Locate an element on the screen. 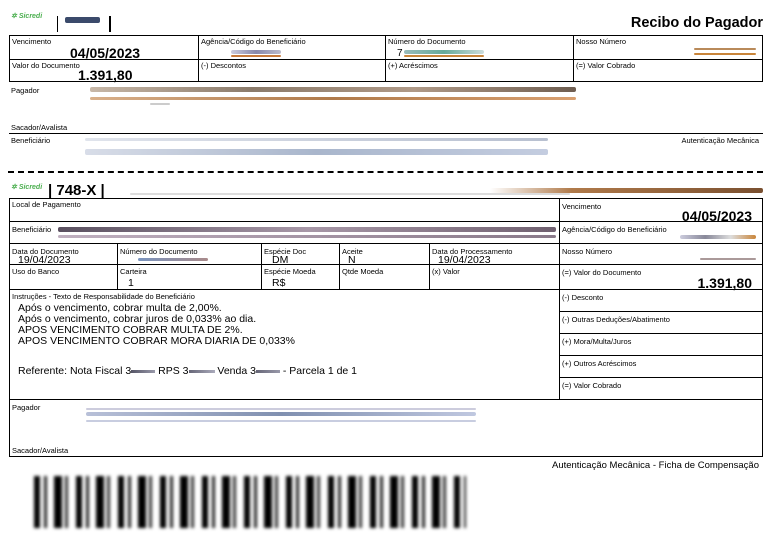 Image resolution: width=771 pixels, height=537 pixels. beneficiario-label: Beneficiário is located at coordinates (31, 140).